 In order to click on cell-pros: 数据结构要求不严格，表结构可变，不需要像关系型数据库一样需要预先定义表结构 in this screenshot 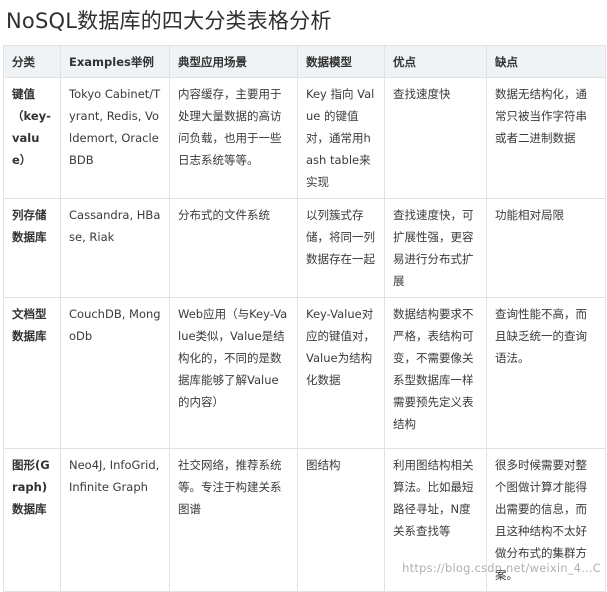, I will do `click(435, 373)`.